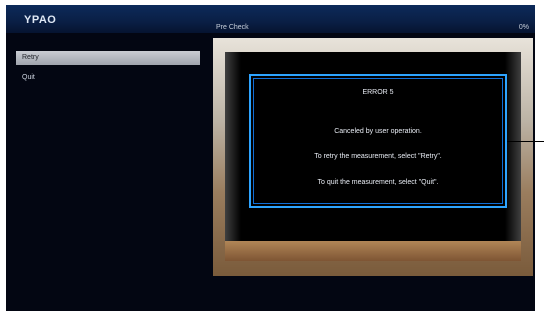  What do you see at coordinates (108, 78) in the screenshot?
I see `menu-item-quit: Quit` at bounding box center [108, 78].